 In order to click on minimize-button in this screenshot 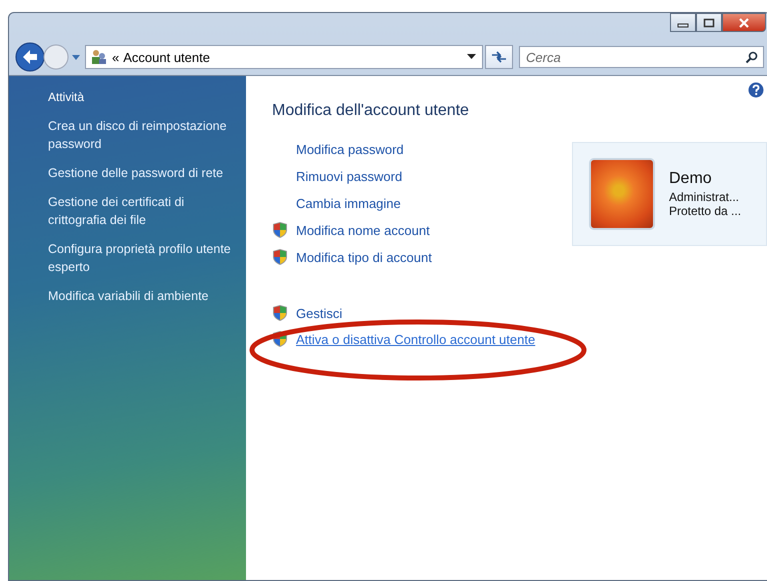, I will do `click(683, 22)`.